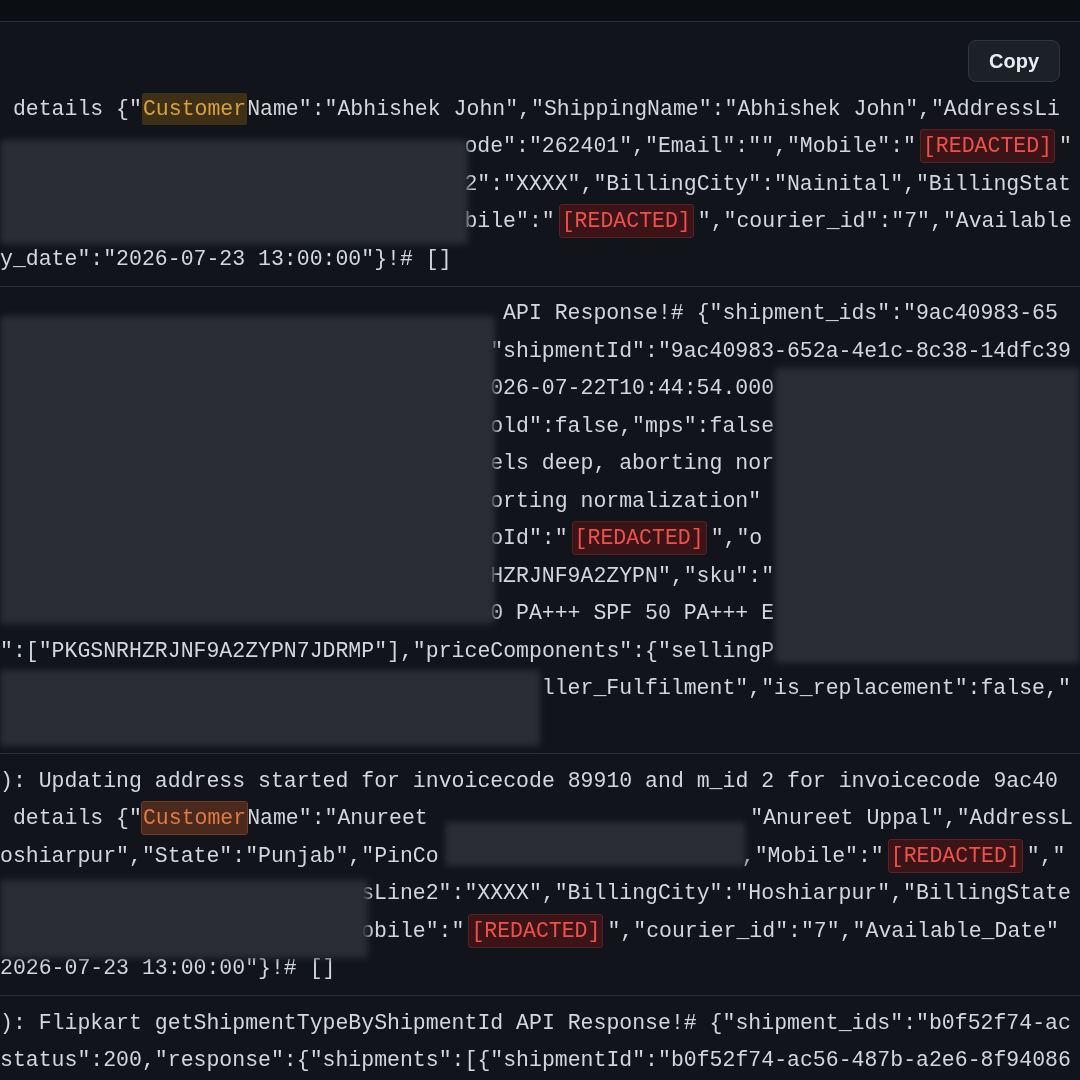 The width and height of the screenshot is (1080, 1080). What do you see at coordinates (529, 539) in the screenshot?
I see `log-text: oId":"` at bounding box center [529, 539].